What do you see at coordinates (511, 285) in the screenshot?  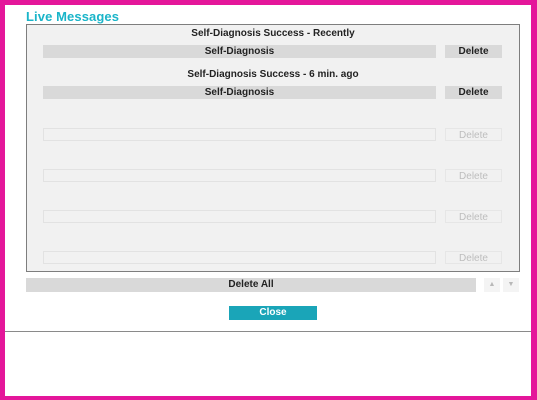 I see `chevron-down-icon: ▼` at bounding box center [511, 285].